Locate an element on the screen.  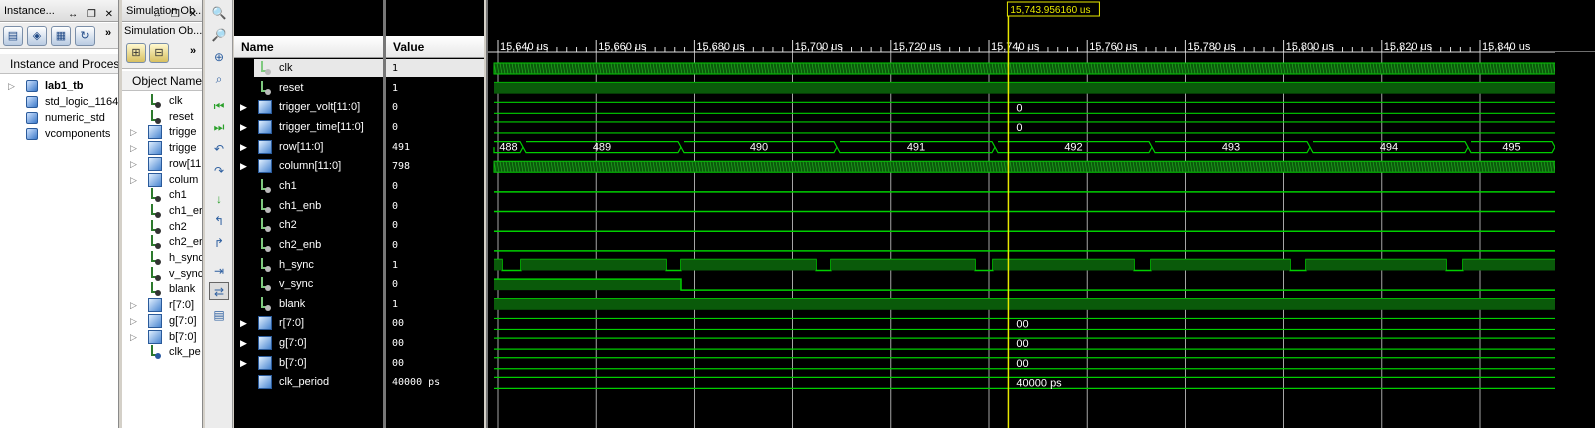
input-filter-icon: ⊟ is located at coordinates (159, 53).